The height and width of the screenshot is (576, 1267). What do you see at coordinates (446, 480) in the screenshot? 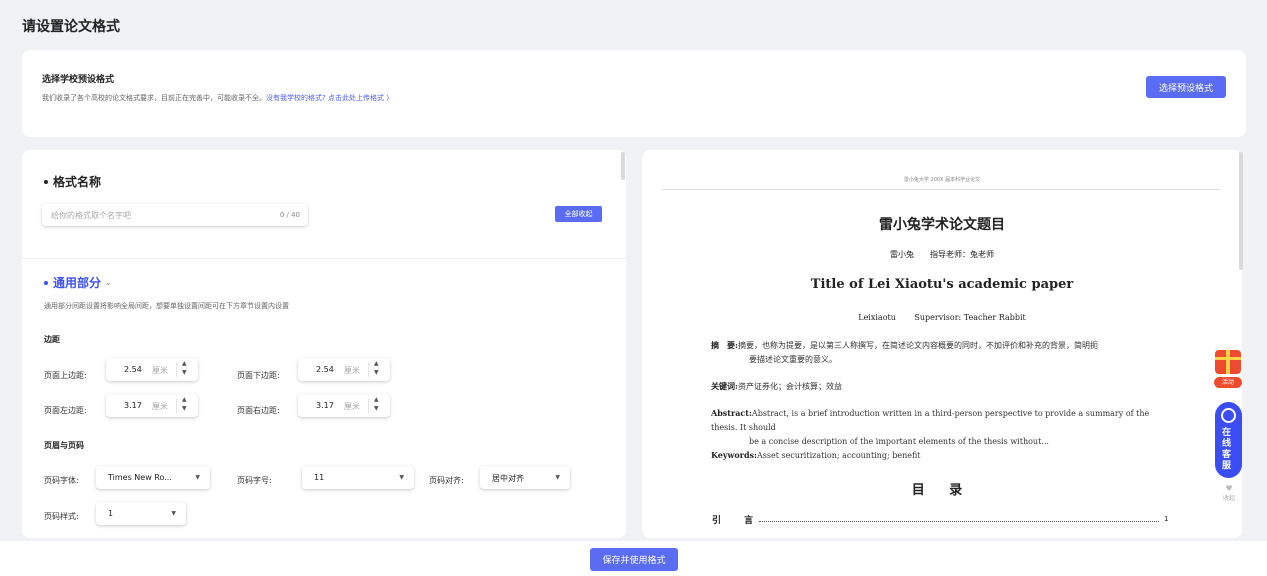
I see `page-align-label: 页码对齐:` at bounding box center [446, 480].